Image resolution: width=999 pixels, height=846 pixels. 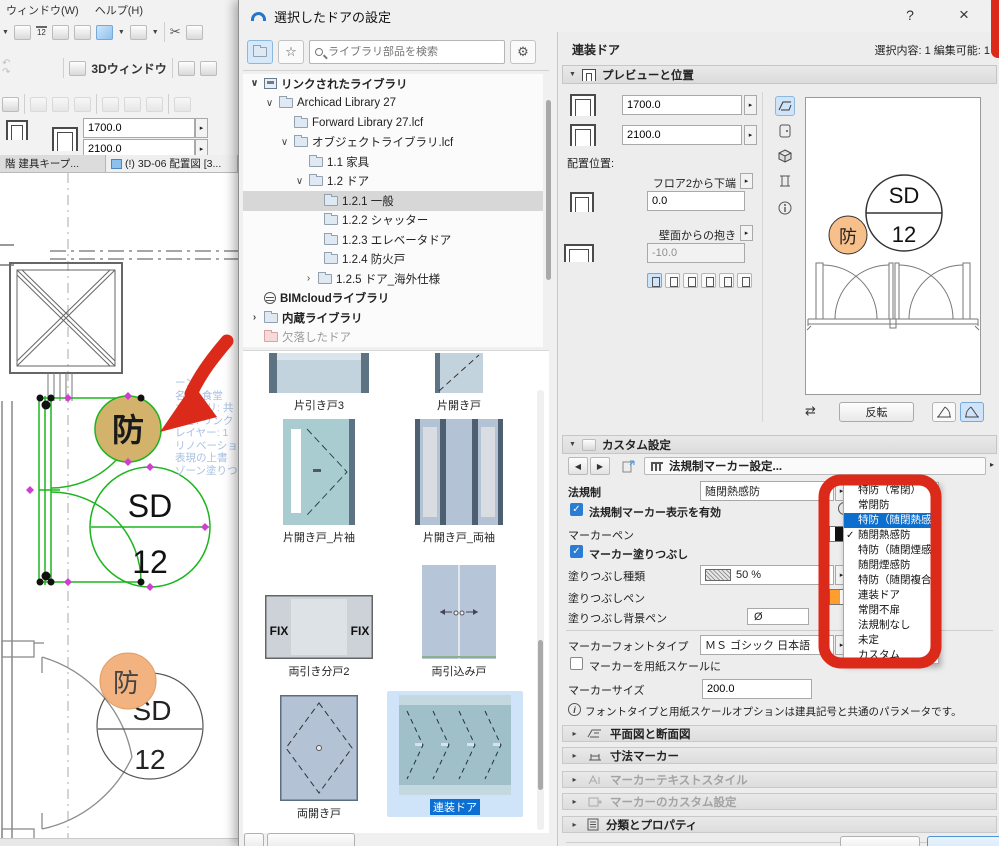 I want to click on tree-item-fire-doors: 1.2.4 防火戸, so click(x=393, y=260).